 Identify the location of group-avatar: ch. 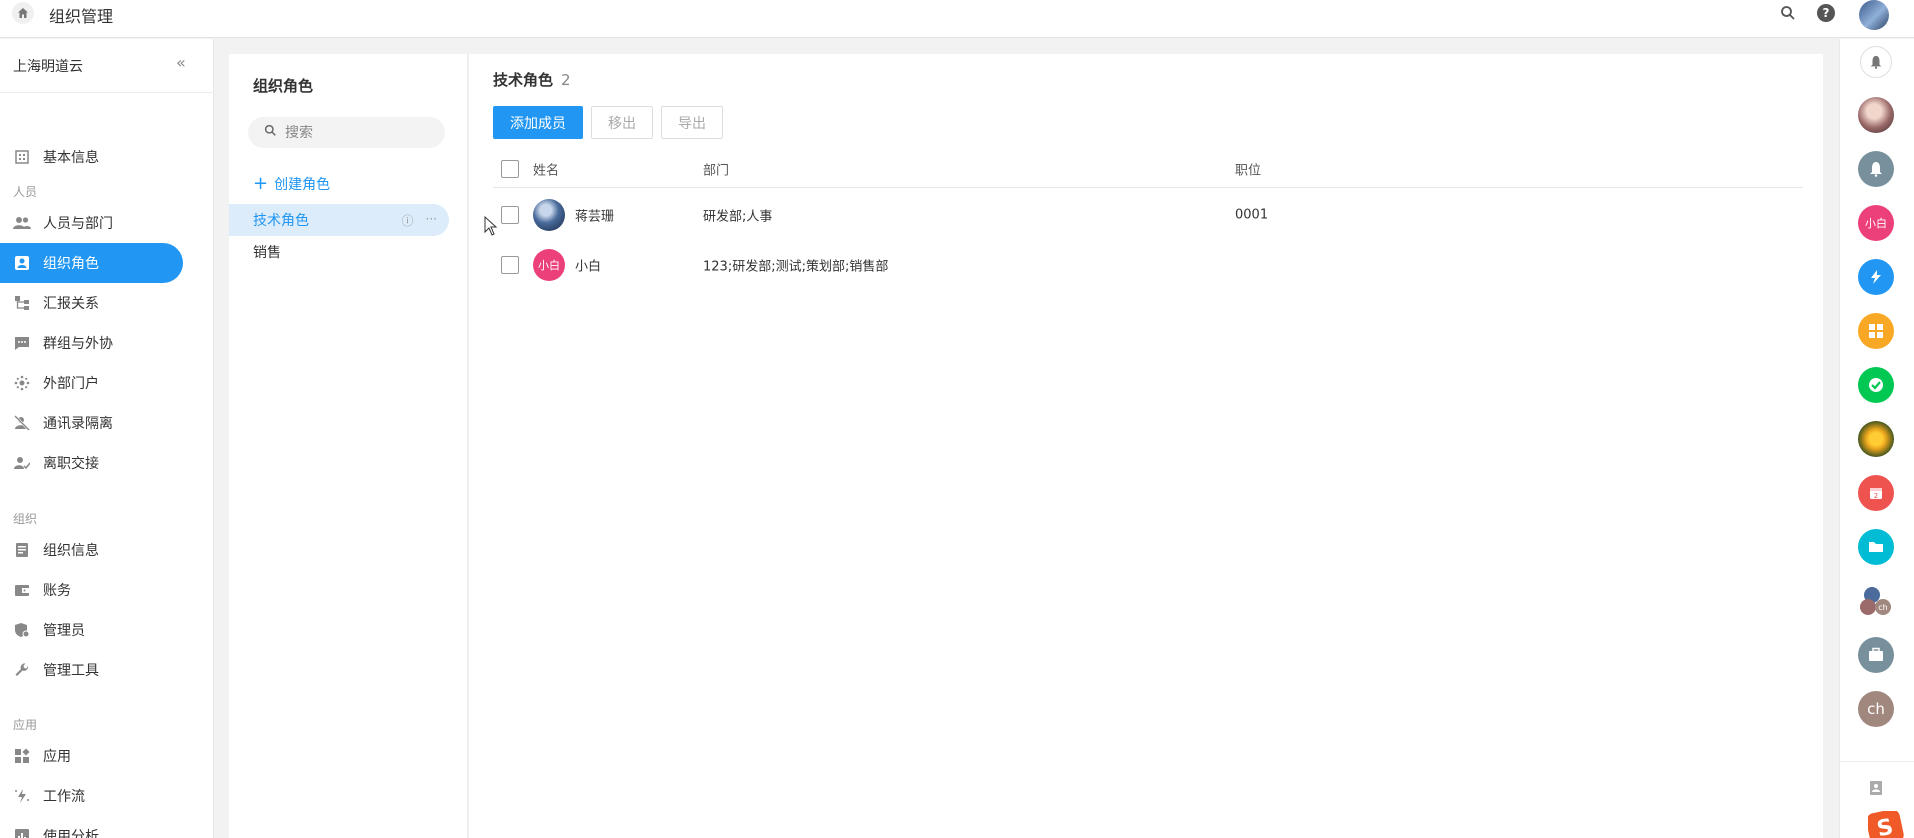
(1876, 601).